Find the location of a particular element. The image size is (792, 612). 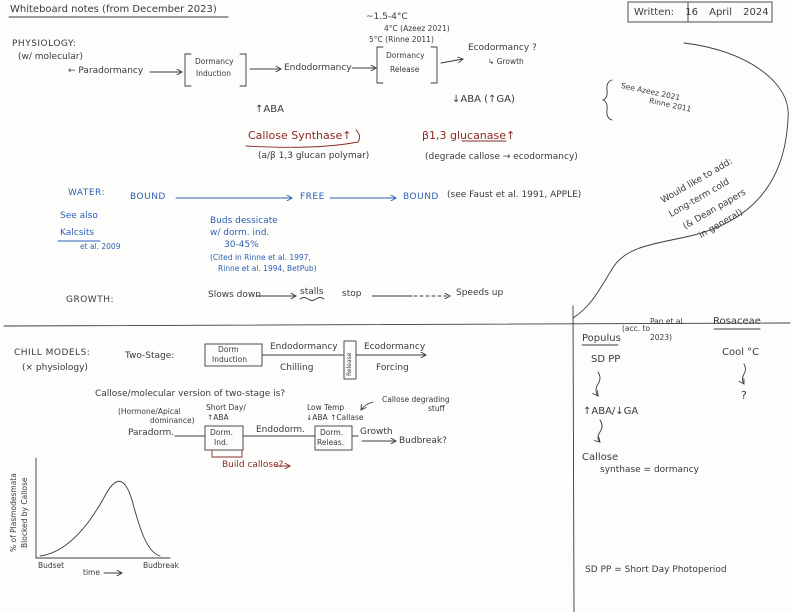

buds-line-3: 30-45% is located at coordinates (241, 245).